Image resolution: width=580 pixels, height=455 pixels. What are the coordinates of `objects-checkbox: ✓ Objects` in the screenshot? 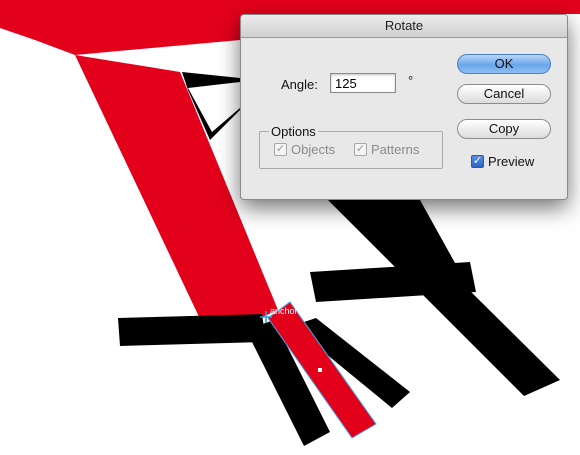 It's located at (304, 149).